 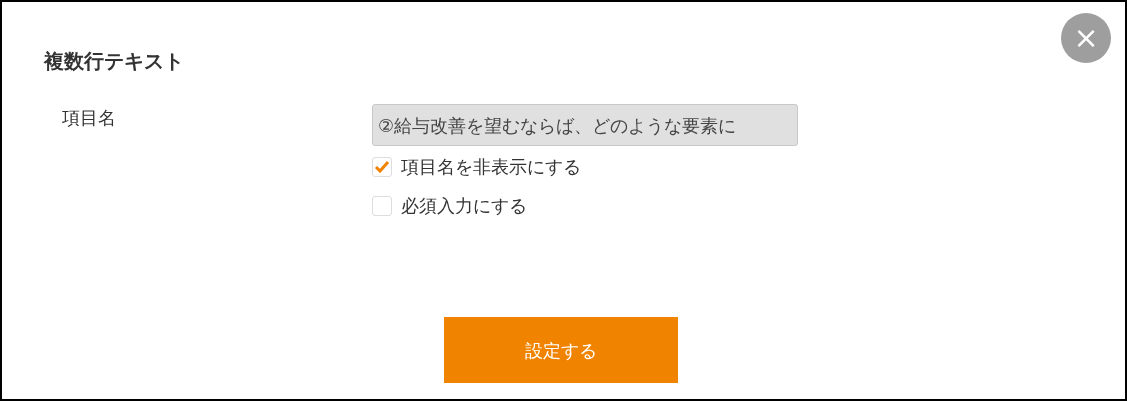 I want to click on close-button: ×, so click(x=1086, y=38).